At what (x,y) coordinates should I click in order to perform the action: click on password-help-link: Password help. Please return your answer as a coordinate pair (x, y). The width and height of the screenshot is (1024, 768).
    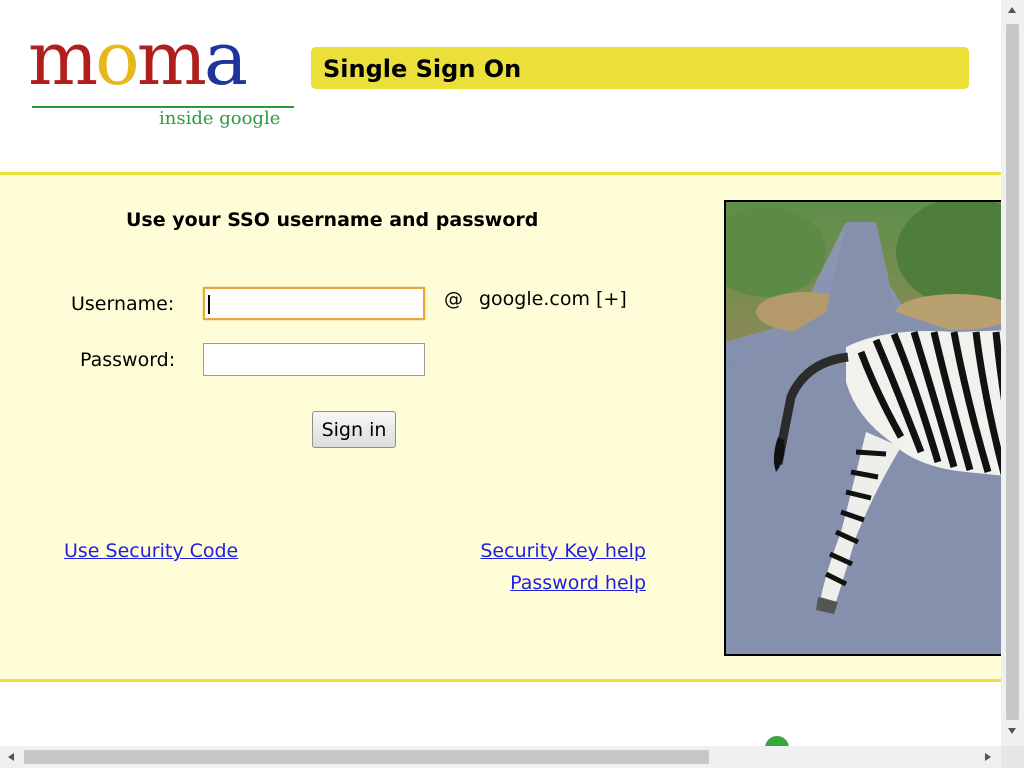
    Looking at the image, I should click on (578, 583).